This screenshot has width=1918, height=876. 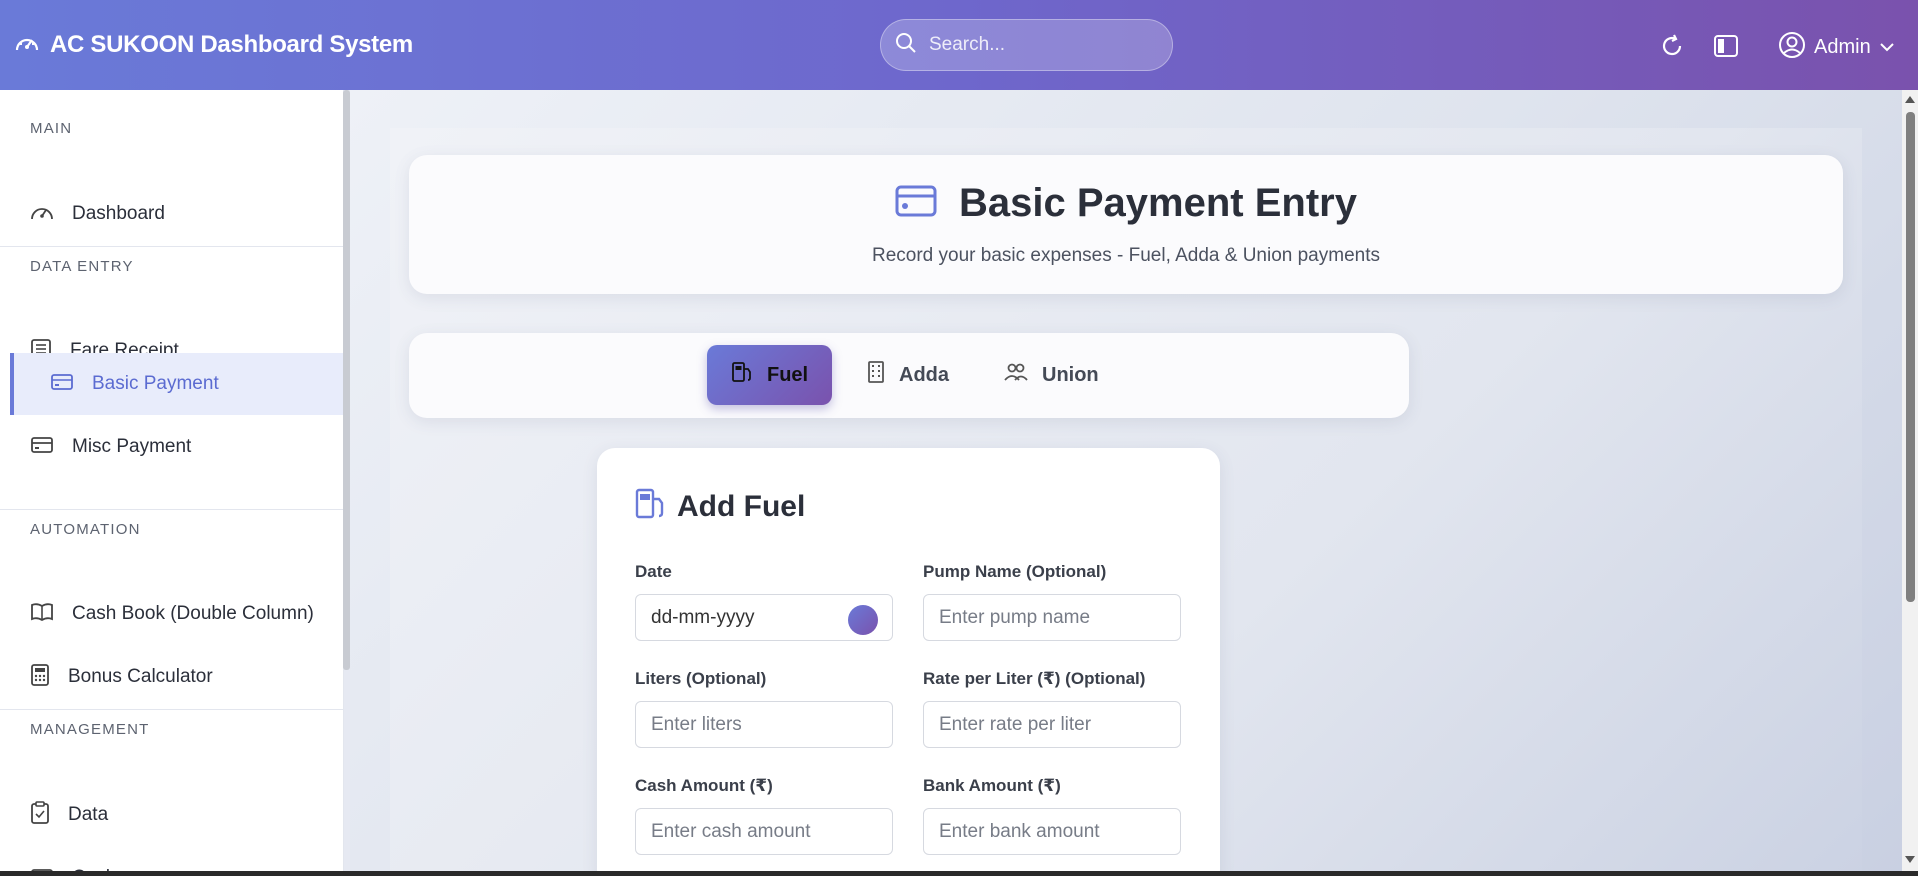 I want to click on bank-amount-label: Bank Amount (₹), so click(x=992, y=785).